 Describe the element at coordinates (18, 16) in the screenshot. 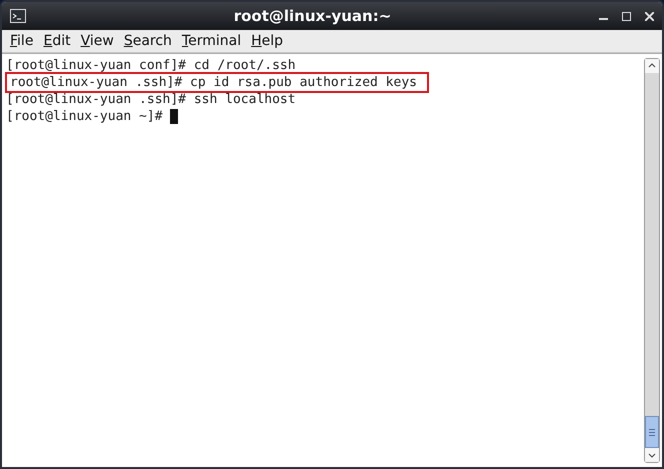

I see `terminal-icon` at that location.